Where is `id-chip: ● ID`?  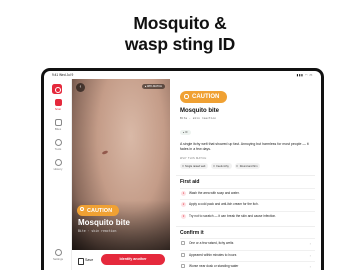
id-chip: ● ID is located at coordinates (185, 132).